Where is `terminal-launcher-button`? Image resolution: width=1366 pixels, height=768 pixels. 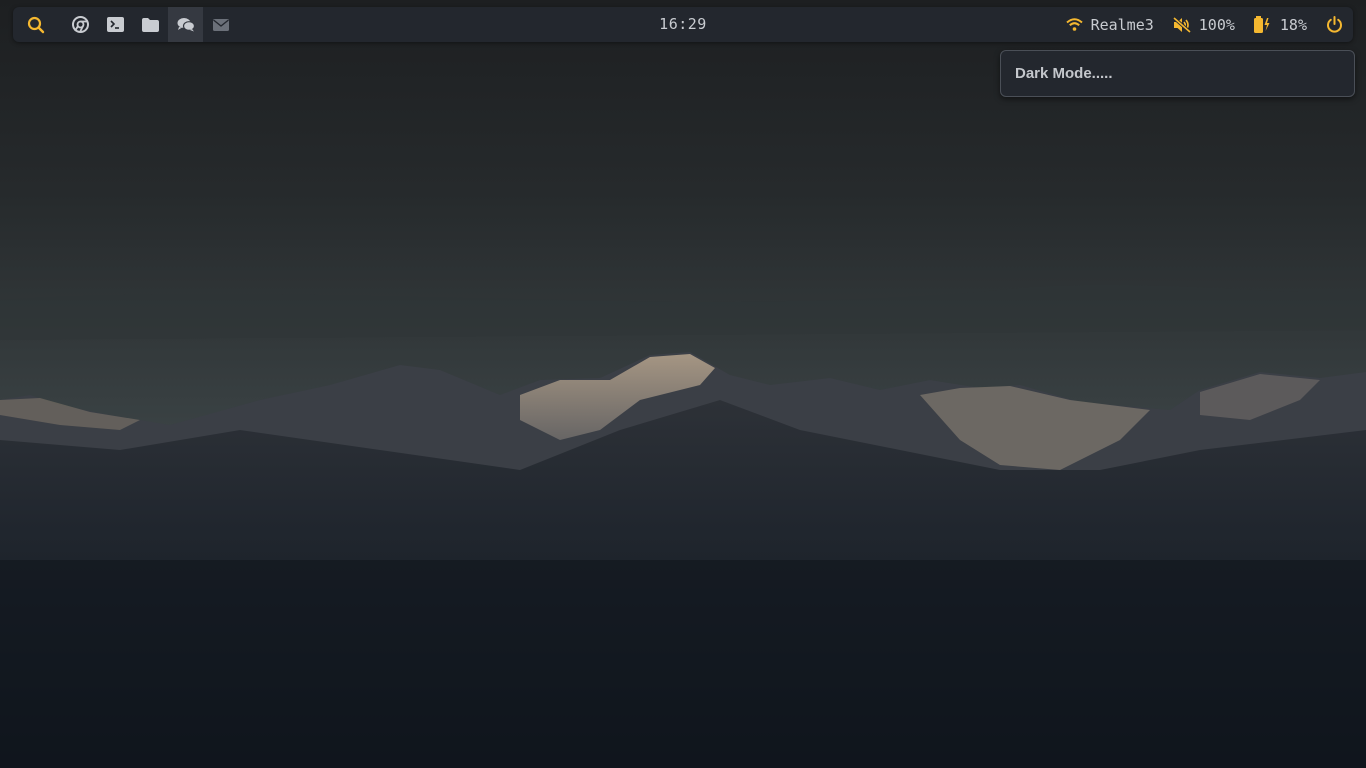
terminal-launcher-button is located at coordinates (115, 24).